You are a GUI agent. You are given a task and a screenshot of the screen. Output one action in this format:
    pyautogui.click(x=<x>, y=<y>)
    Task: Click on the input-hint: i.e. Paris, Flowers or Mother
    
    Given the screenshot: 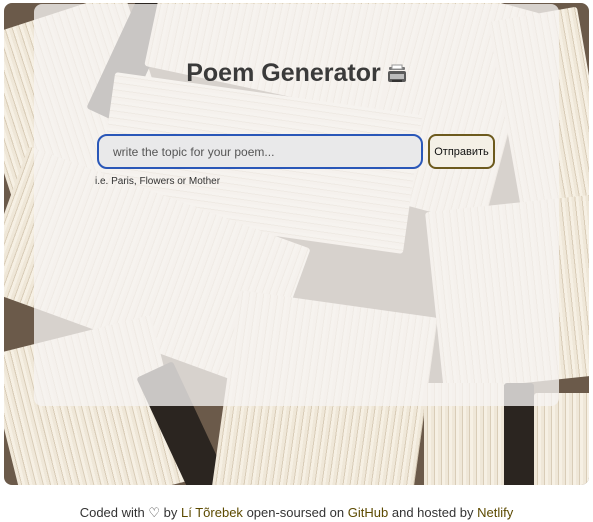 What is the action you would take?
    pyautogui.click(x=158, y=181)
    